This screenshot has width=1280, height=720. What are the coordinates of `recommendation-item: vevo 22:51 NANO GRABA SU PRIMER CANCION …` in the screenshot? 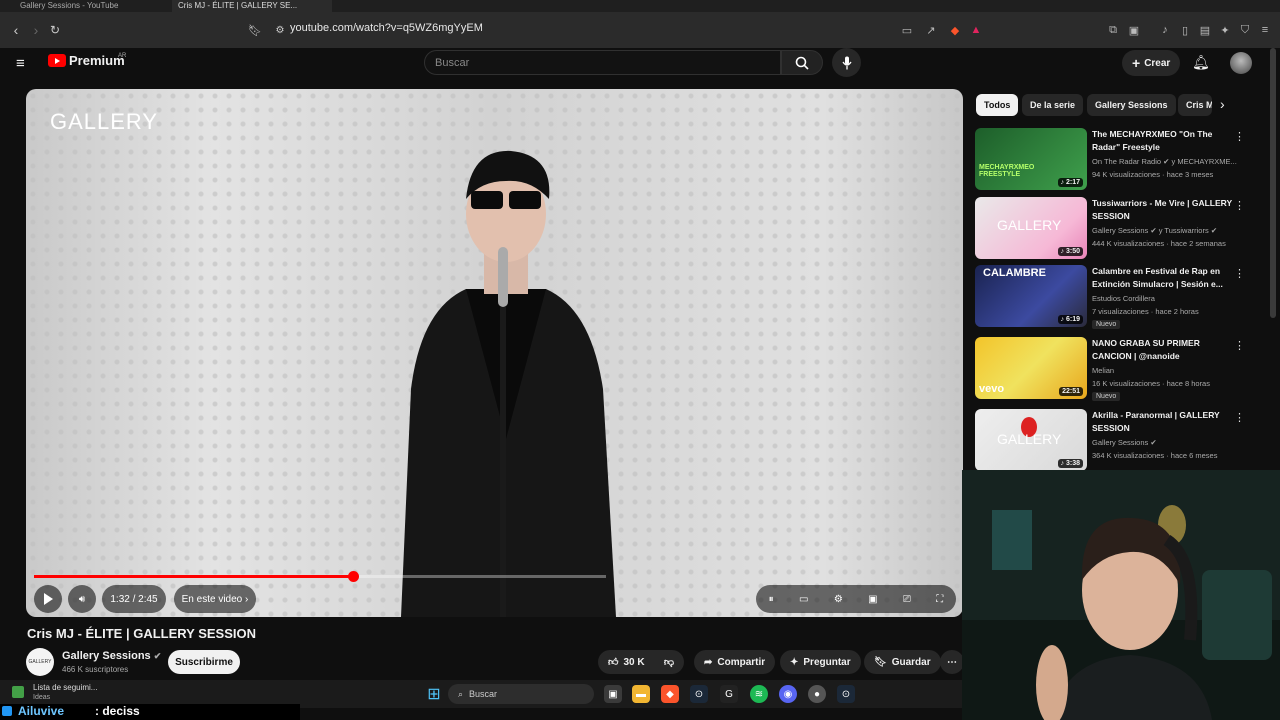 It's located at (1120, 369).